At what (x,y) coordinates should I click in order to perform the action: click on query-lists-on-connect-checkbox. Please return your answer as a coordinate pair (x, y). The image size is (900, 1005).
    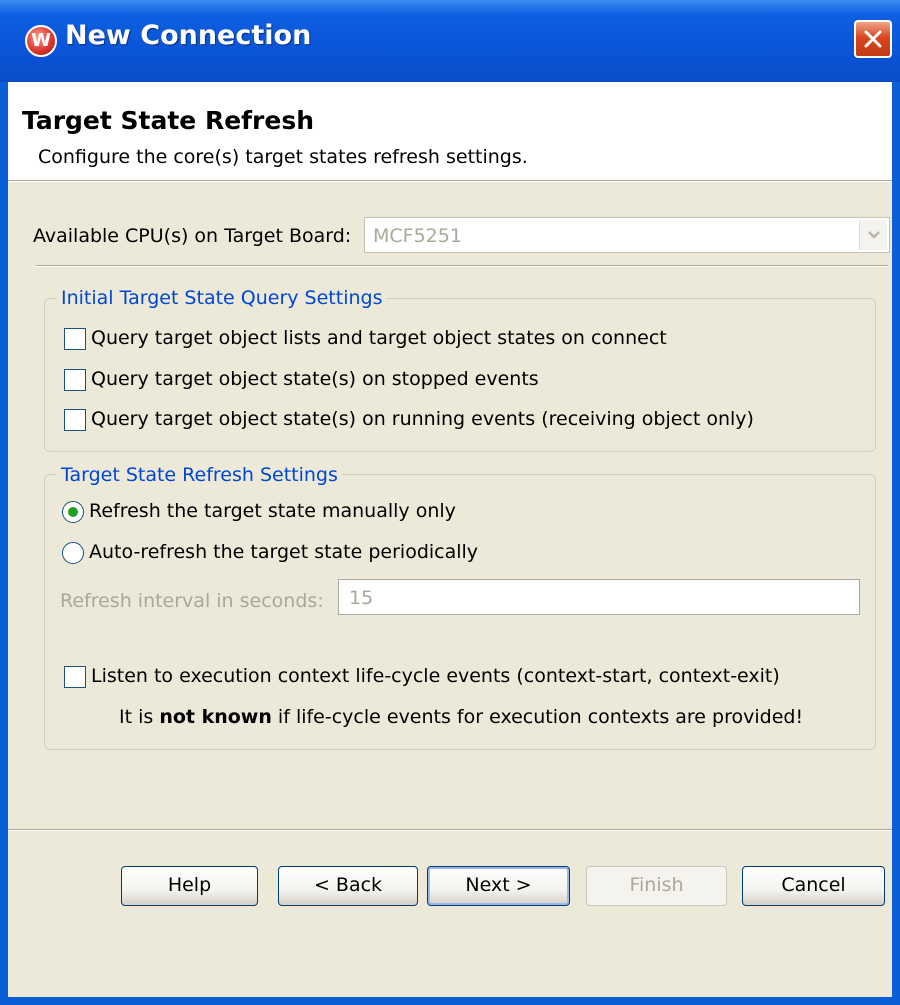
    Looking at the image, I should click on (75, 339).